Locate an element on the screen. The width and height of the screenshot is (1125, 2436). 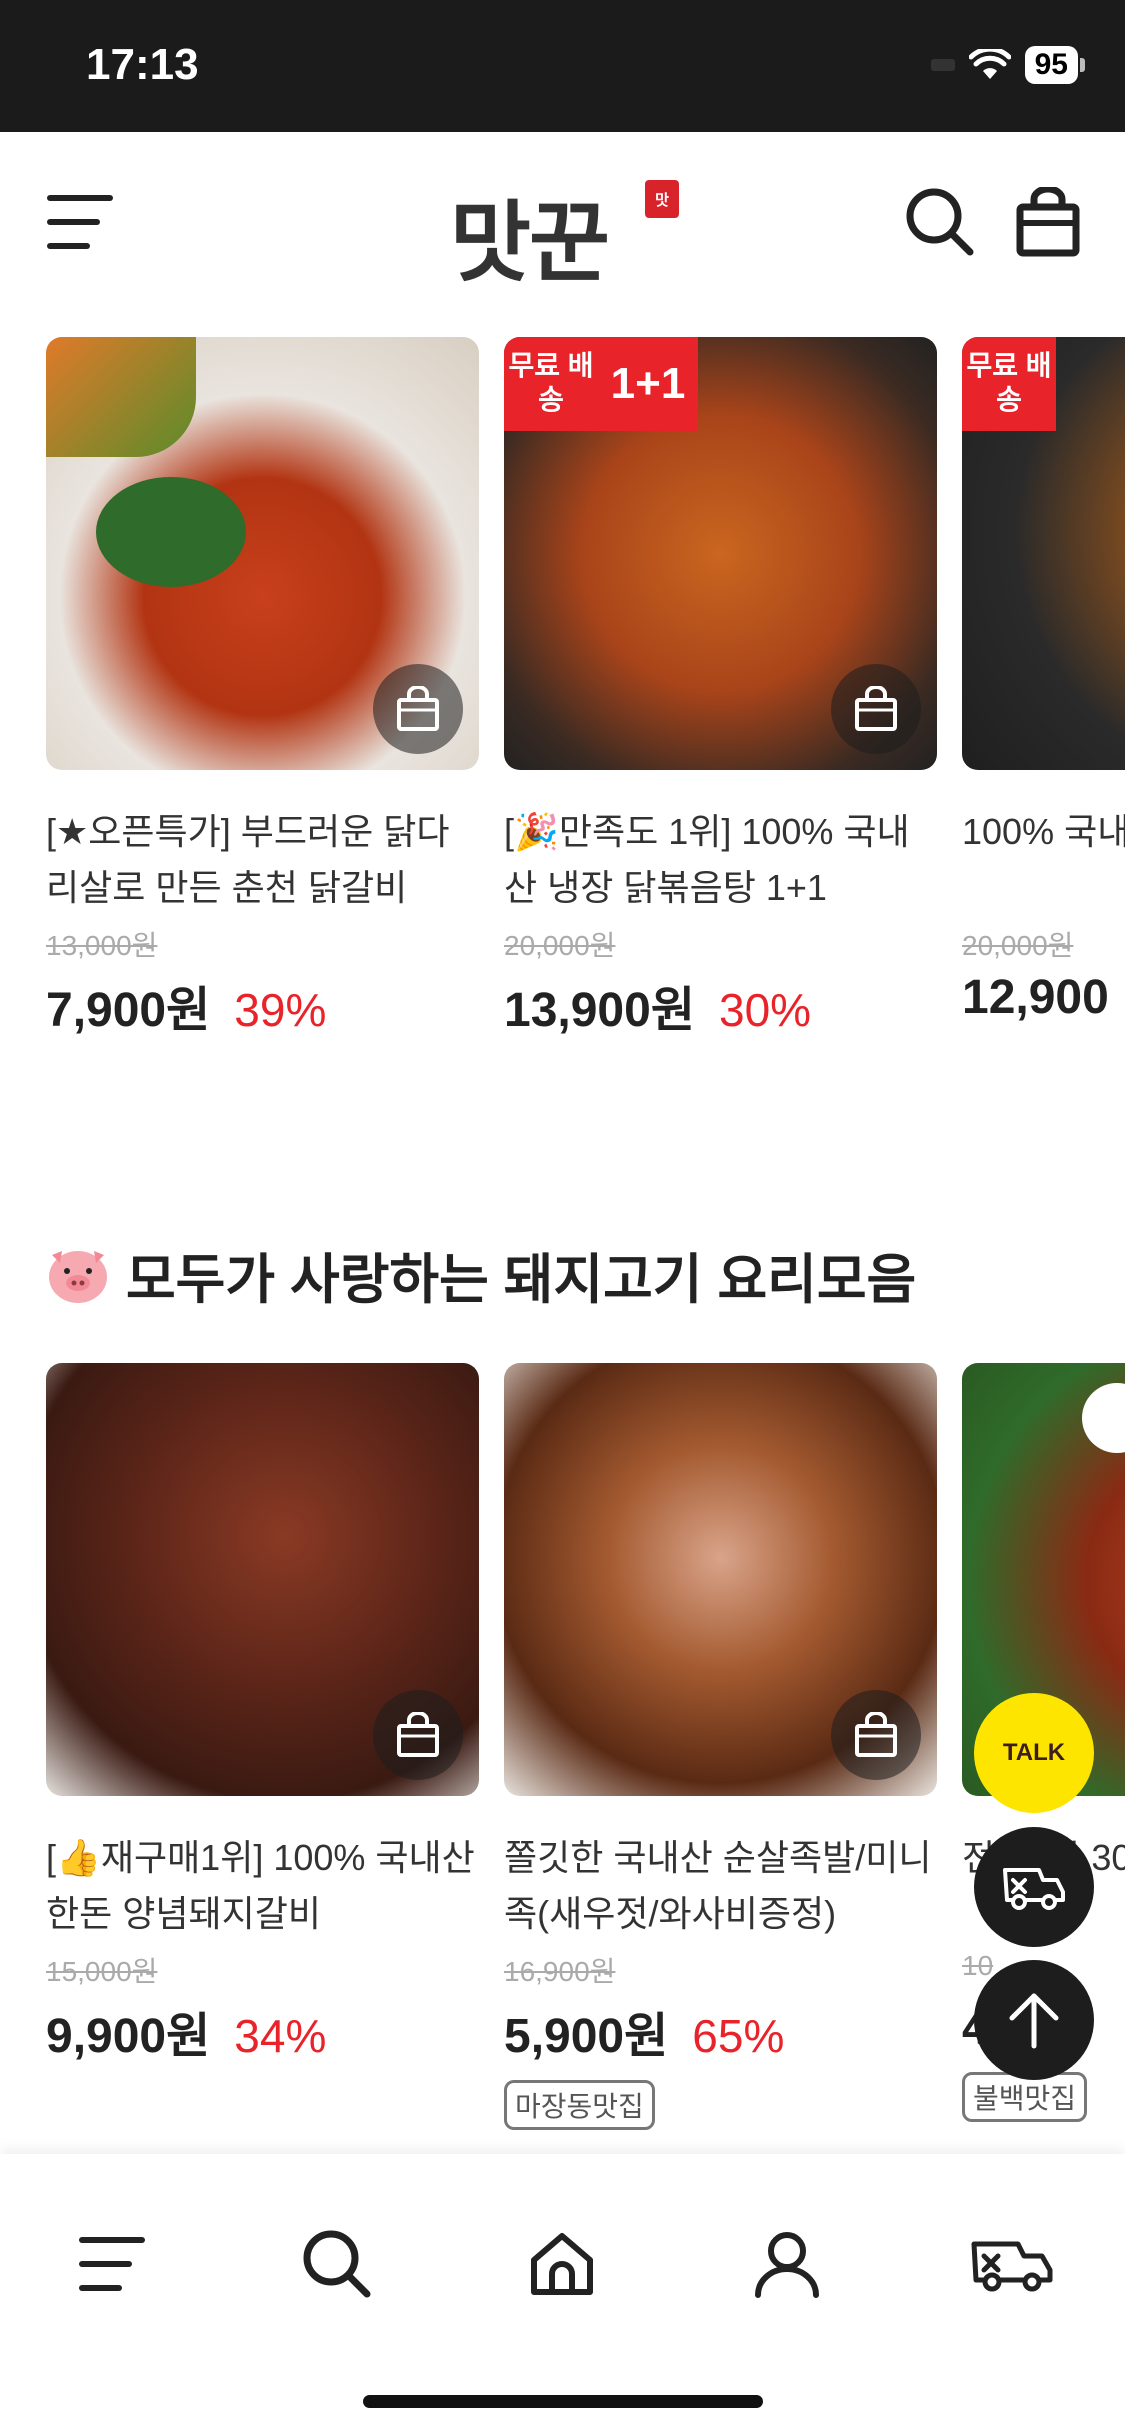
discount-rate: 65% is located at coordinates (738, 2036).